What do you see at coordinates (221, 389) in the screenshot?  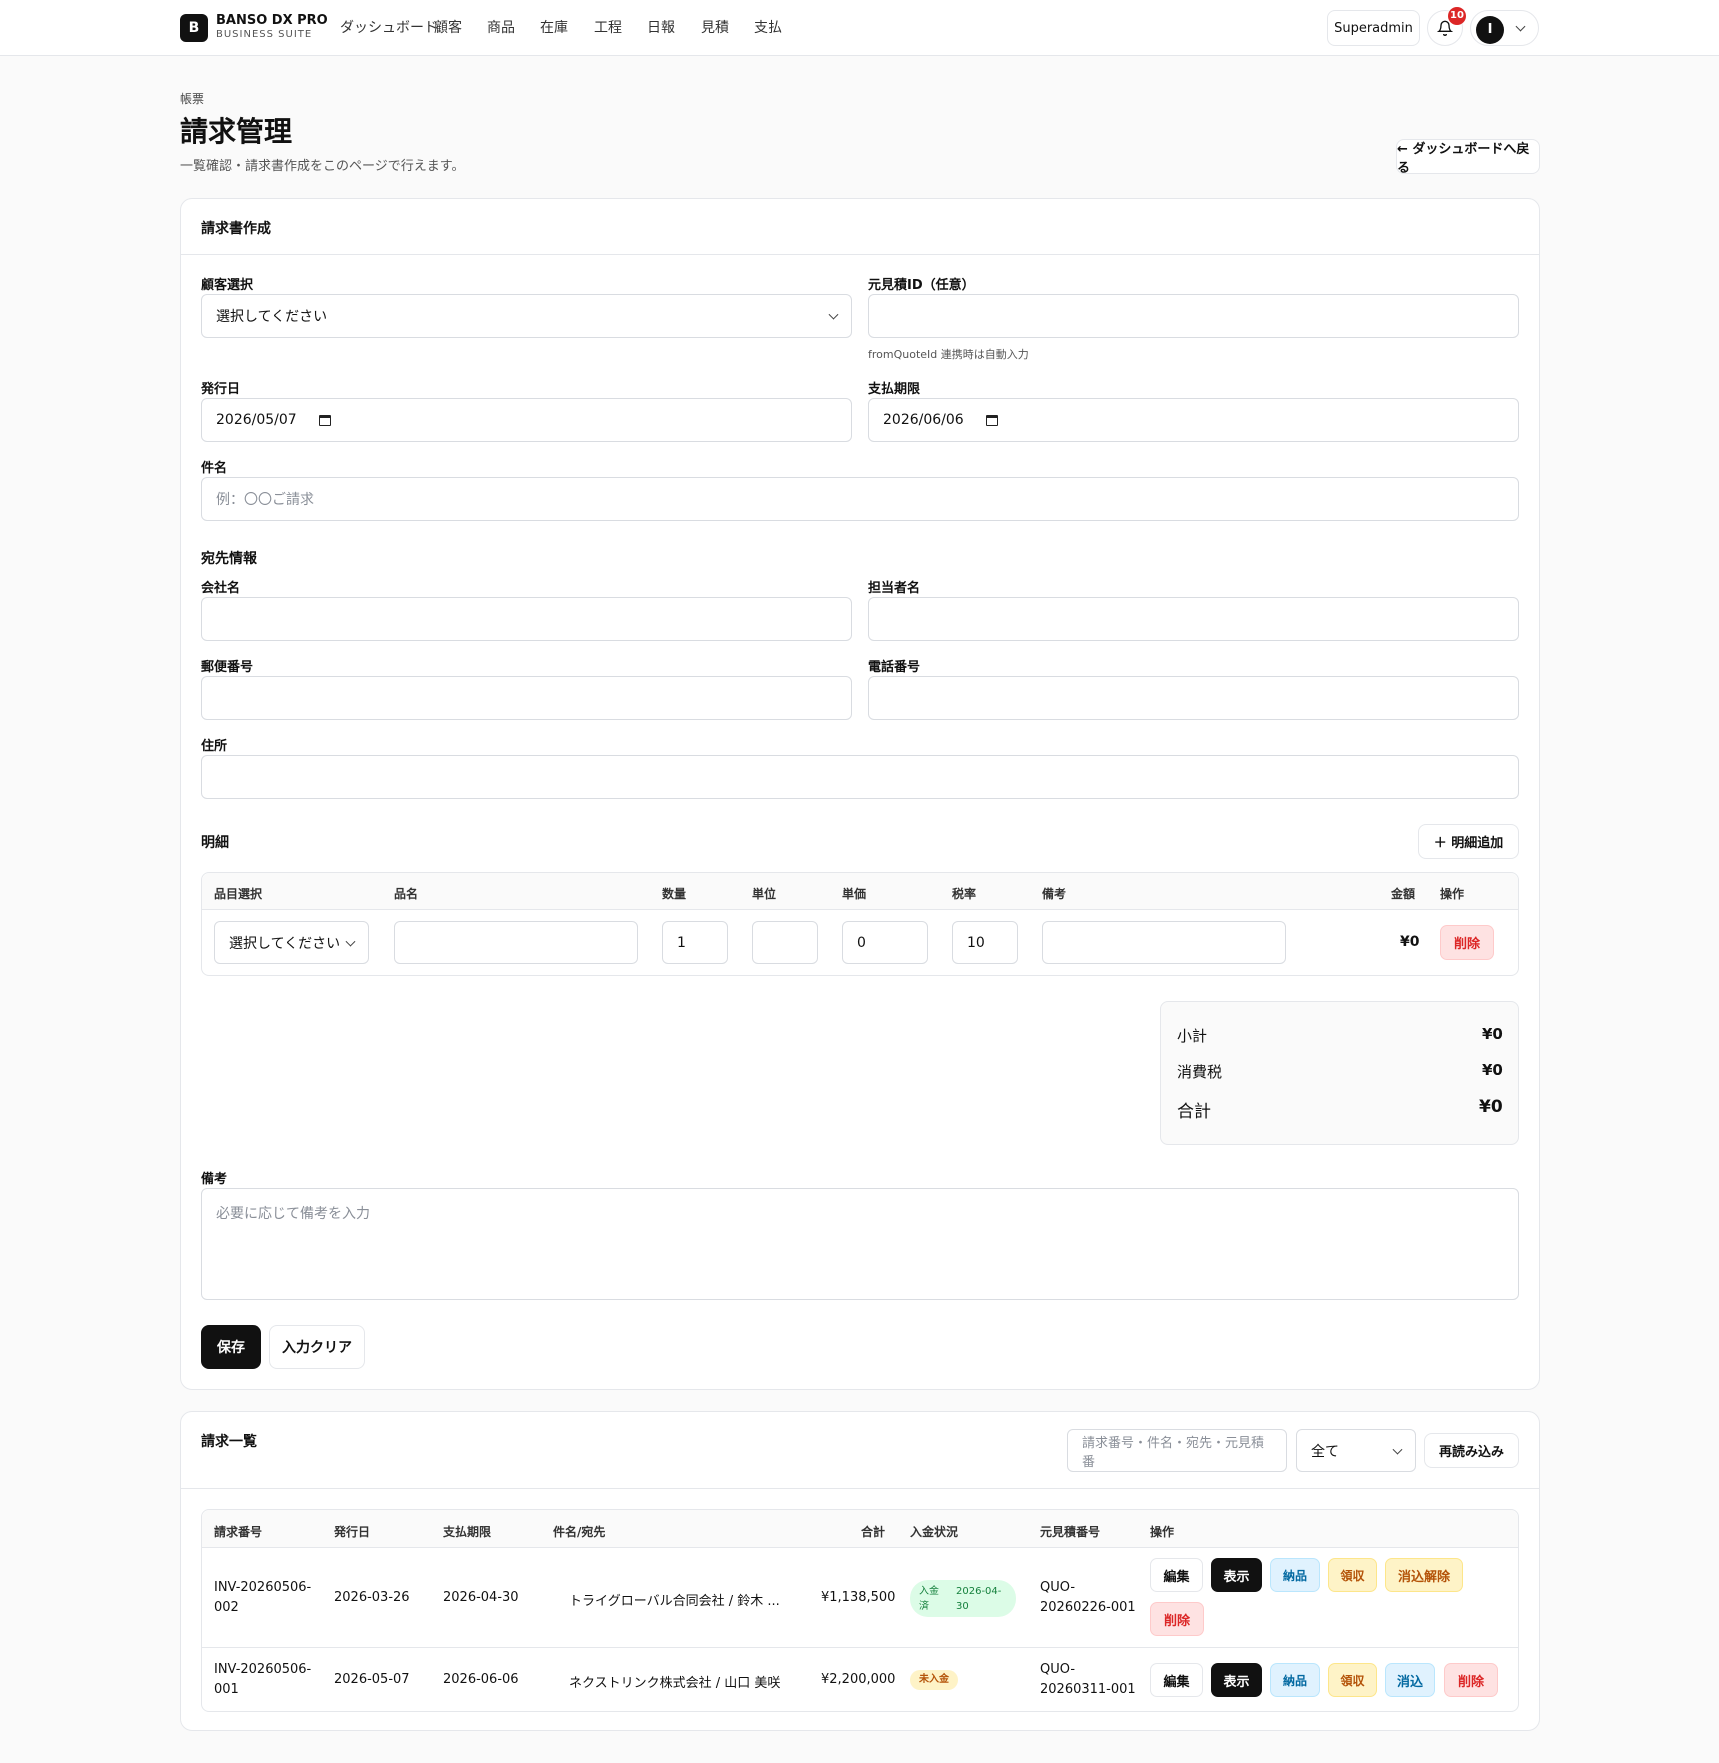 I see `issue-date-label: 発行日` at bounding box center [221, 389].